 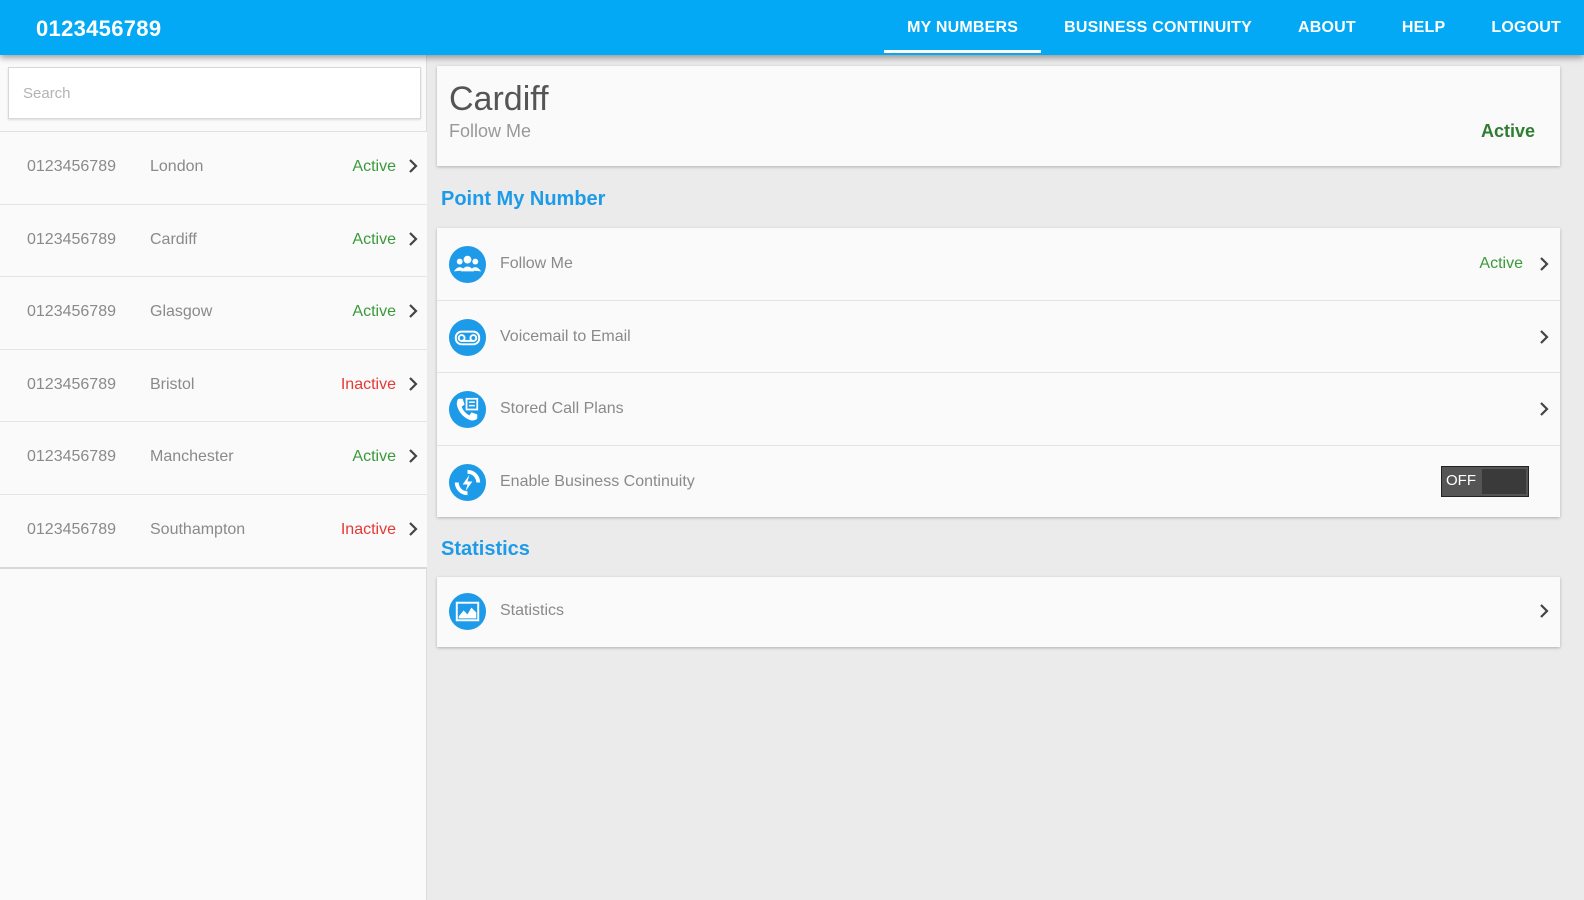 What do you see at coordinates (1423, 27) in the screenshot?
I see `nav-help: HELP` at bounding box center [1423, 27].